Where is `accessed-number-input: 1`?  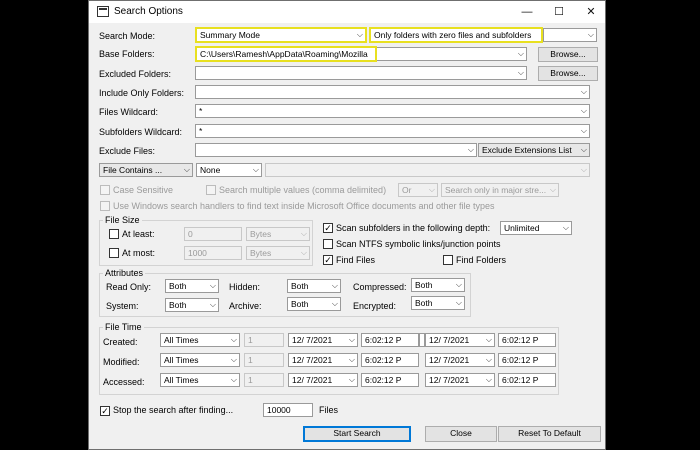 accessed-number-input: 1 is located at coordinates (264, 380).